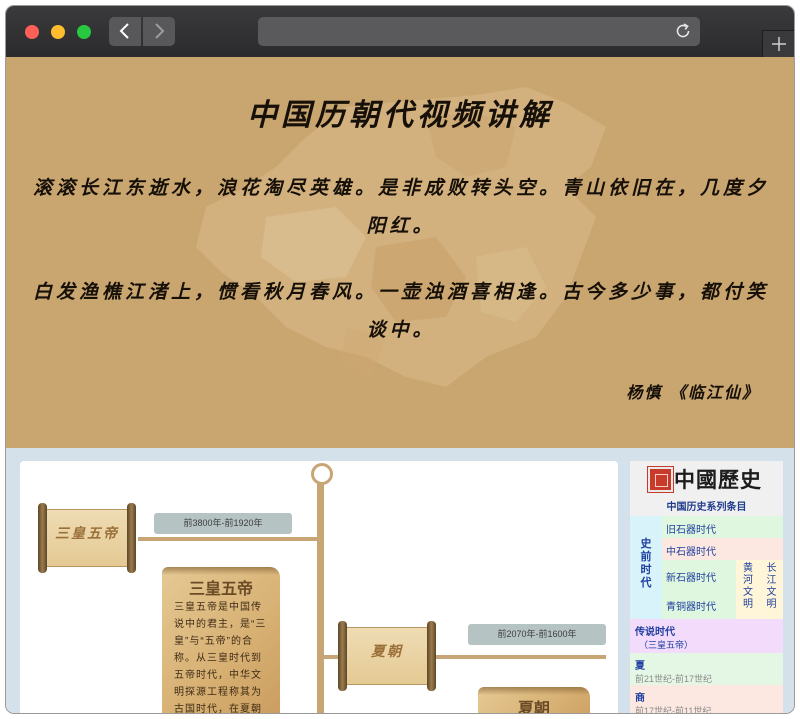 Image resolution: width=800 pixels, height=719 pixels. I want to click on scroll-xia: 夏朝, so click(387, 656).